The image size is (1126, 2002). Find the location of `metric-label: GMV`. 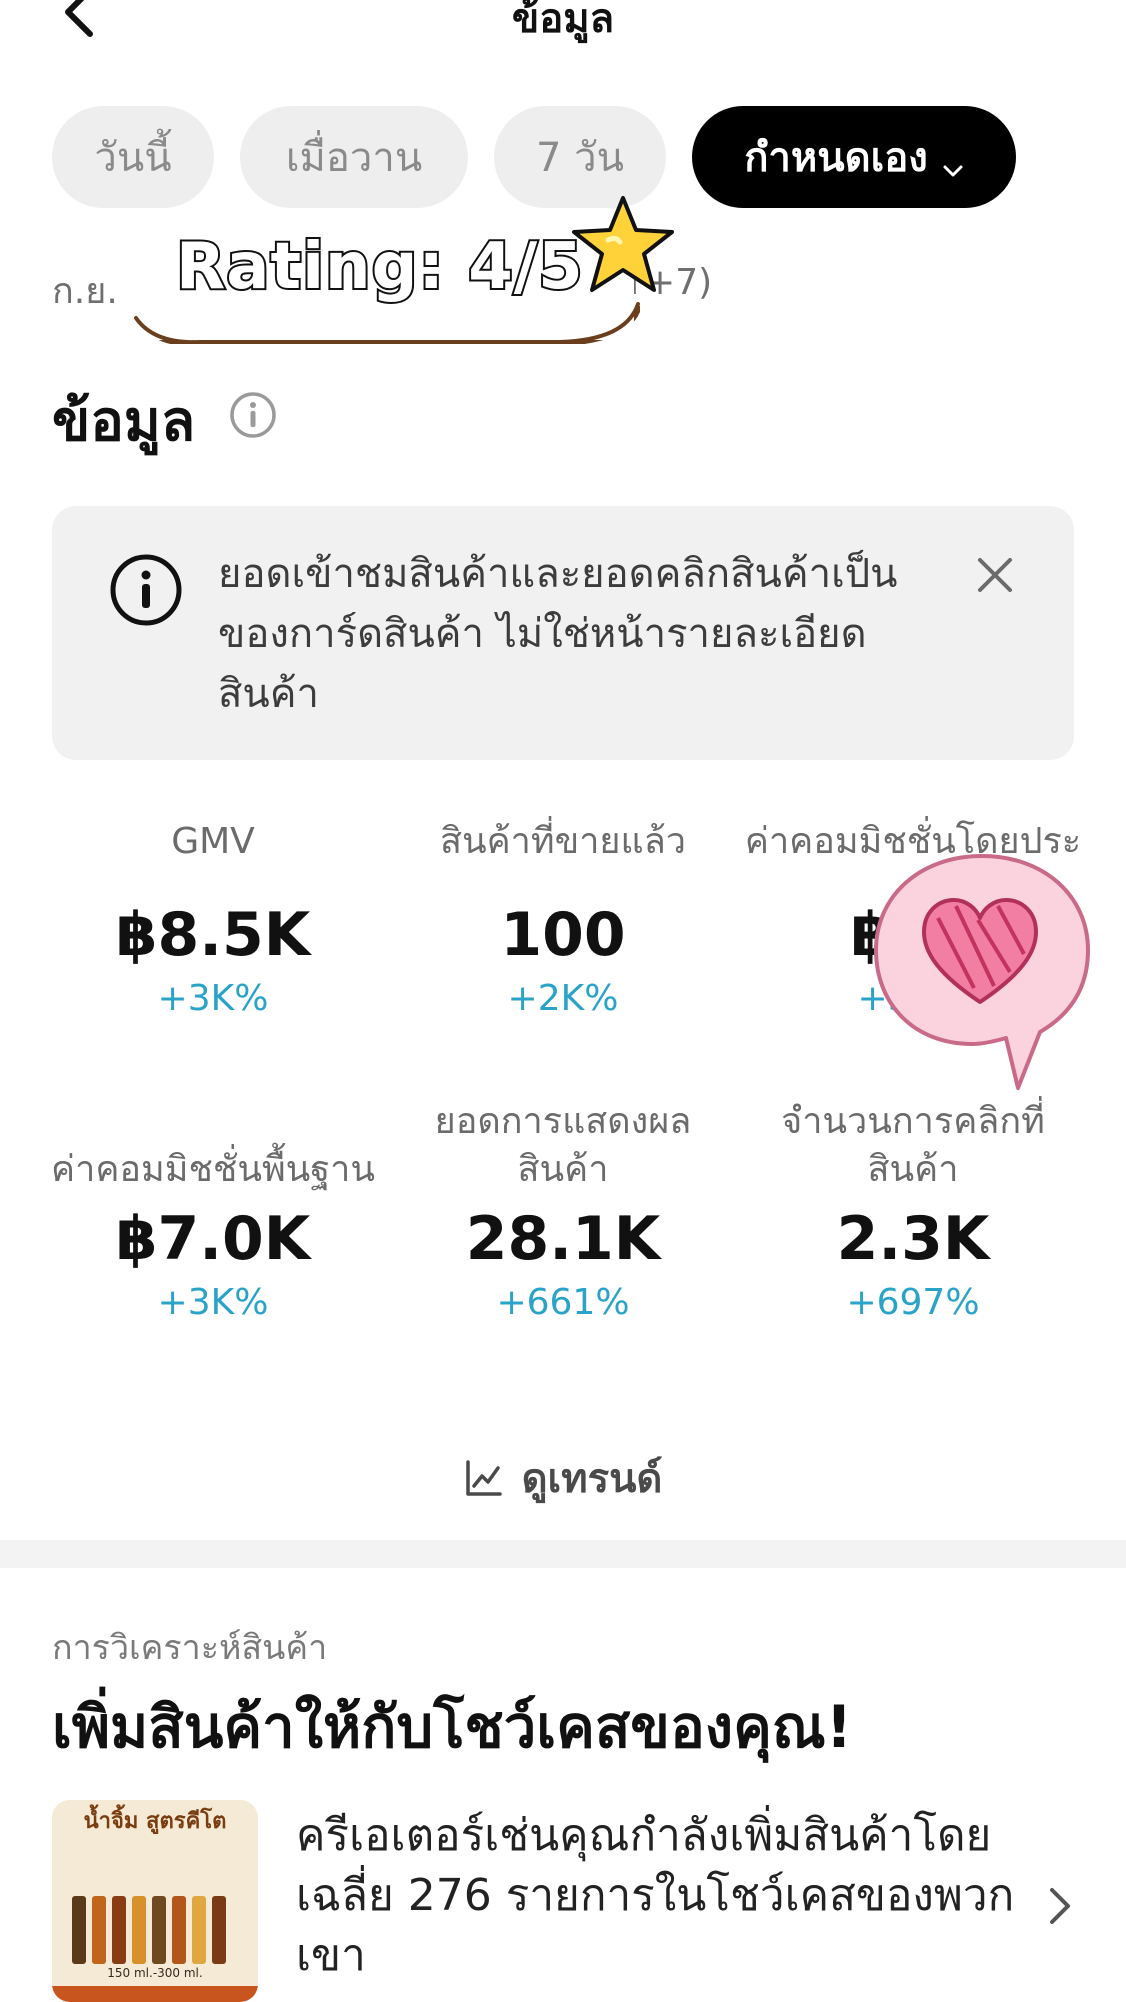

metric-label: GMV is located at coordinates (213, 841).